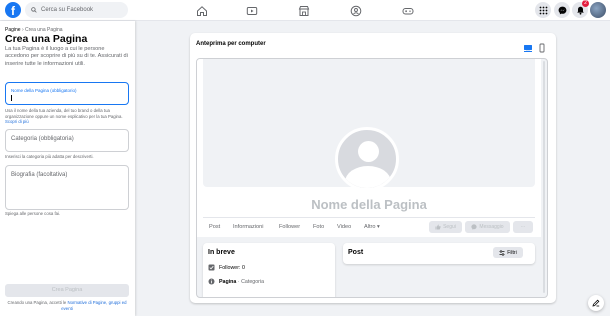 The height and width of the screenshot is (316, 610). Describe the element at coordinates (543, 10) in the screenshot. I see `menu-grid-icon` at that location.